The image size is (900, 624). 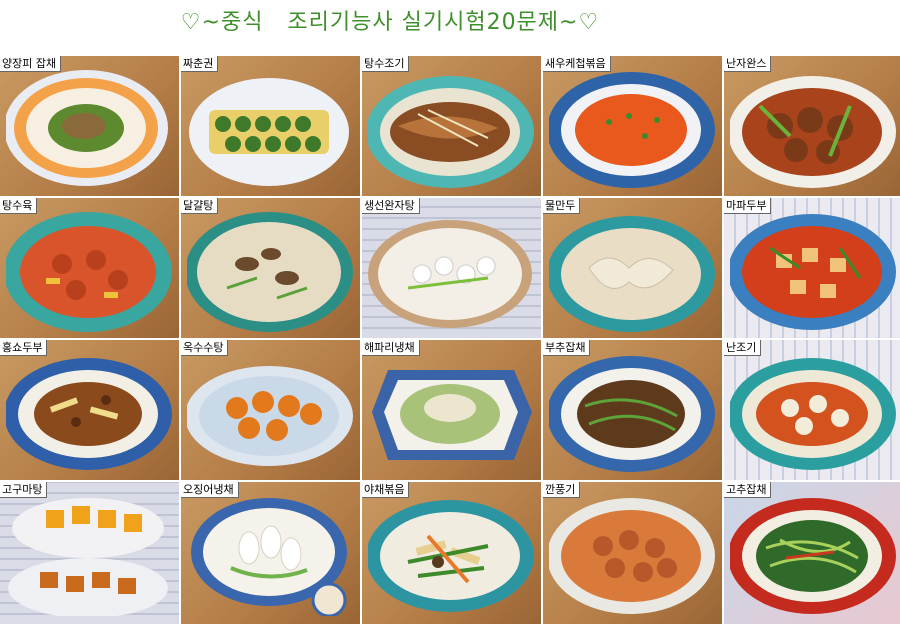 I want to click on dish-card: 짜춘권, so click(x=270, y=126).